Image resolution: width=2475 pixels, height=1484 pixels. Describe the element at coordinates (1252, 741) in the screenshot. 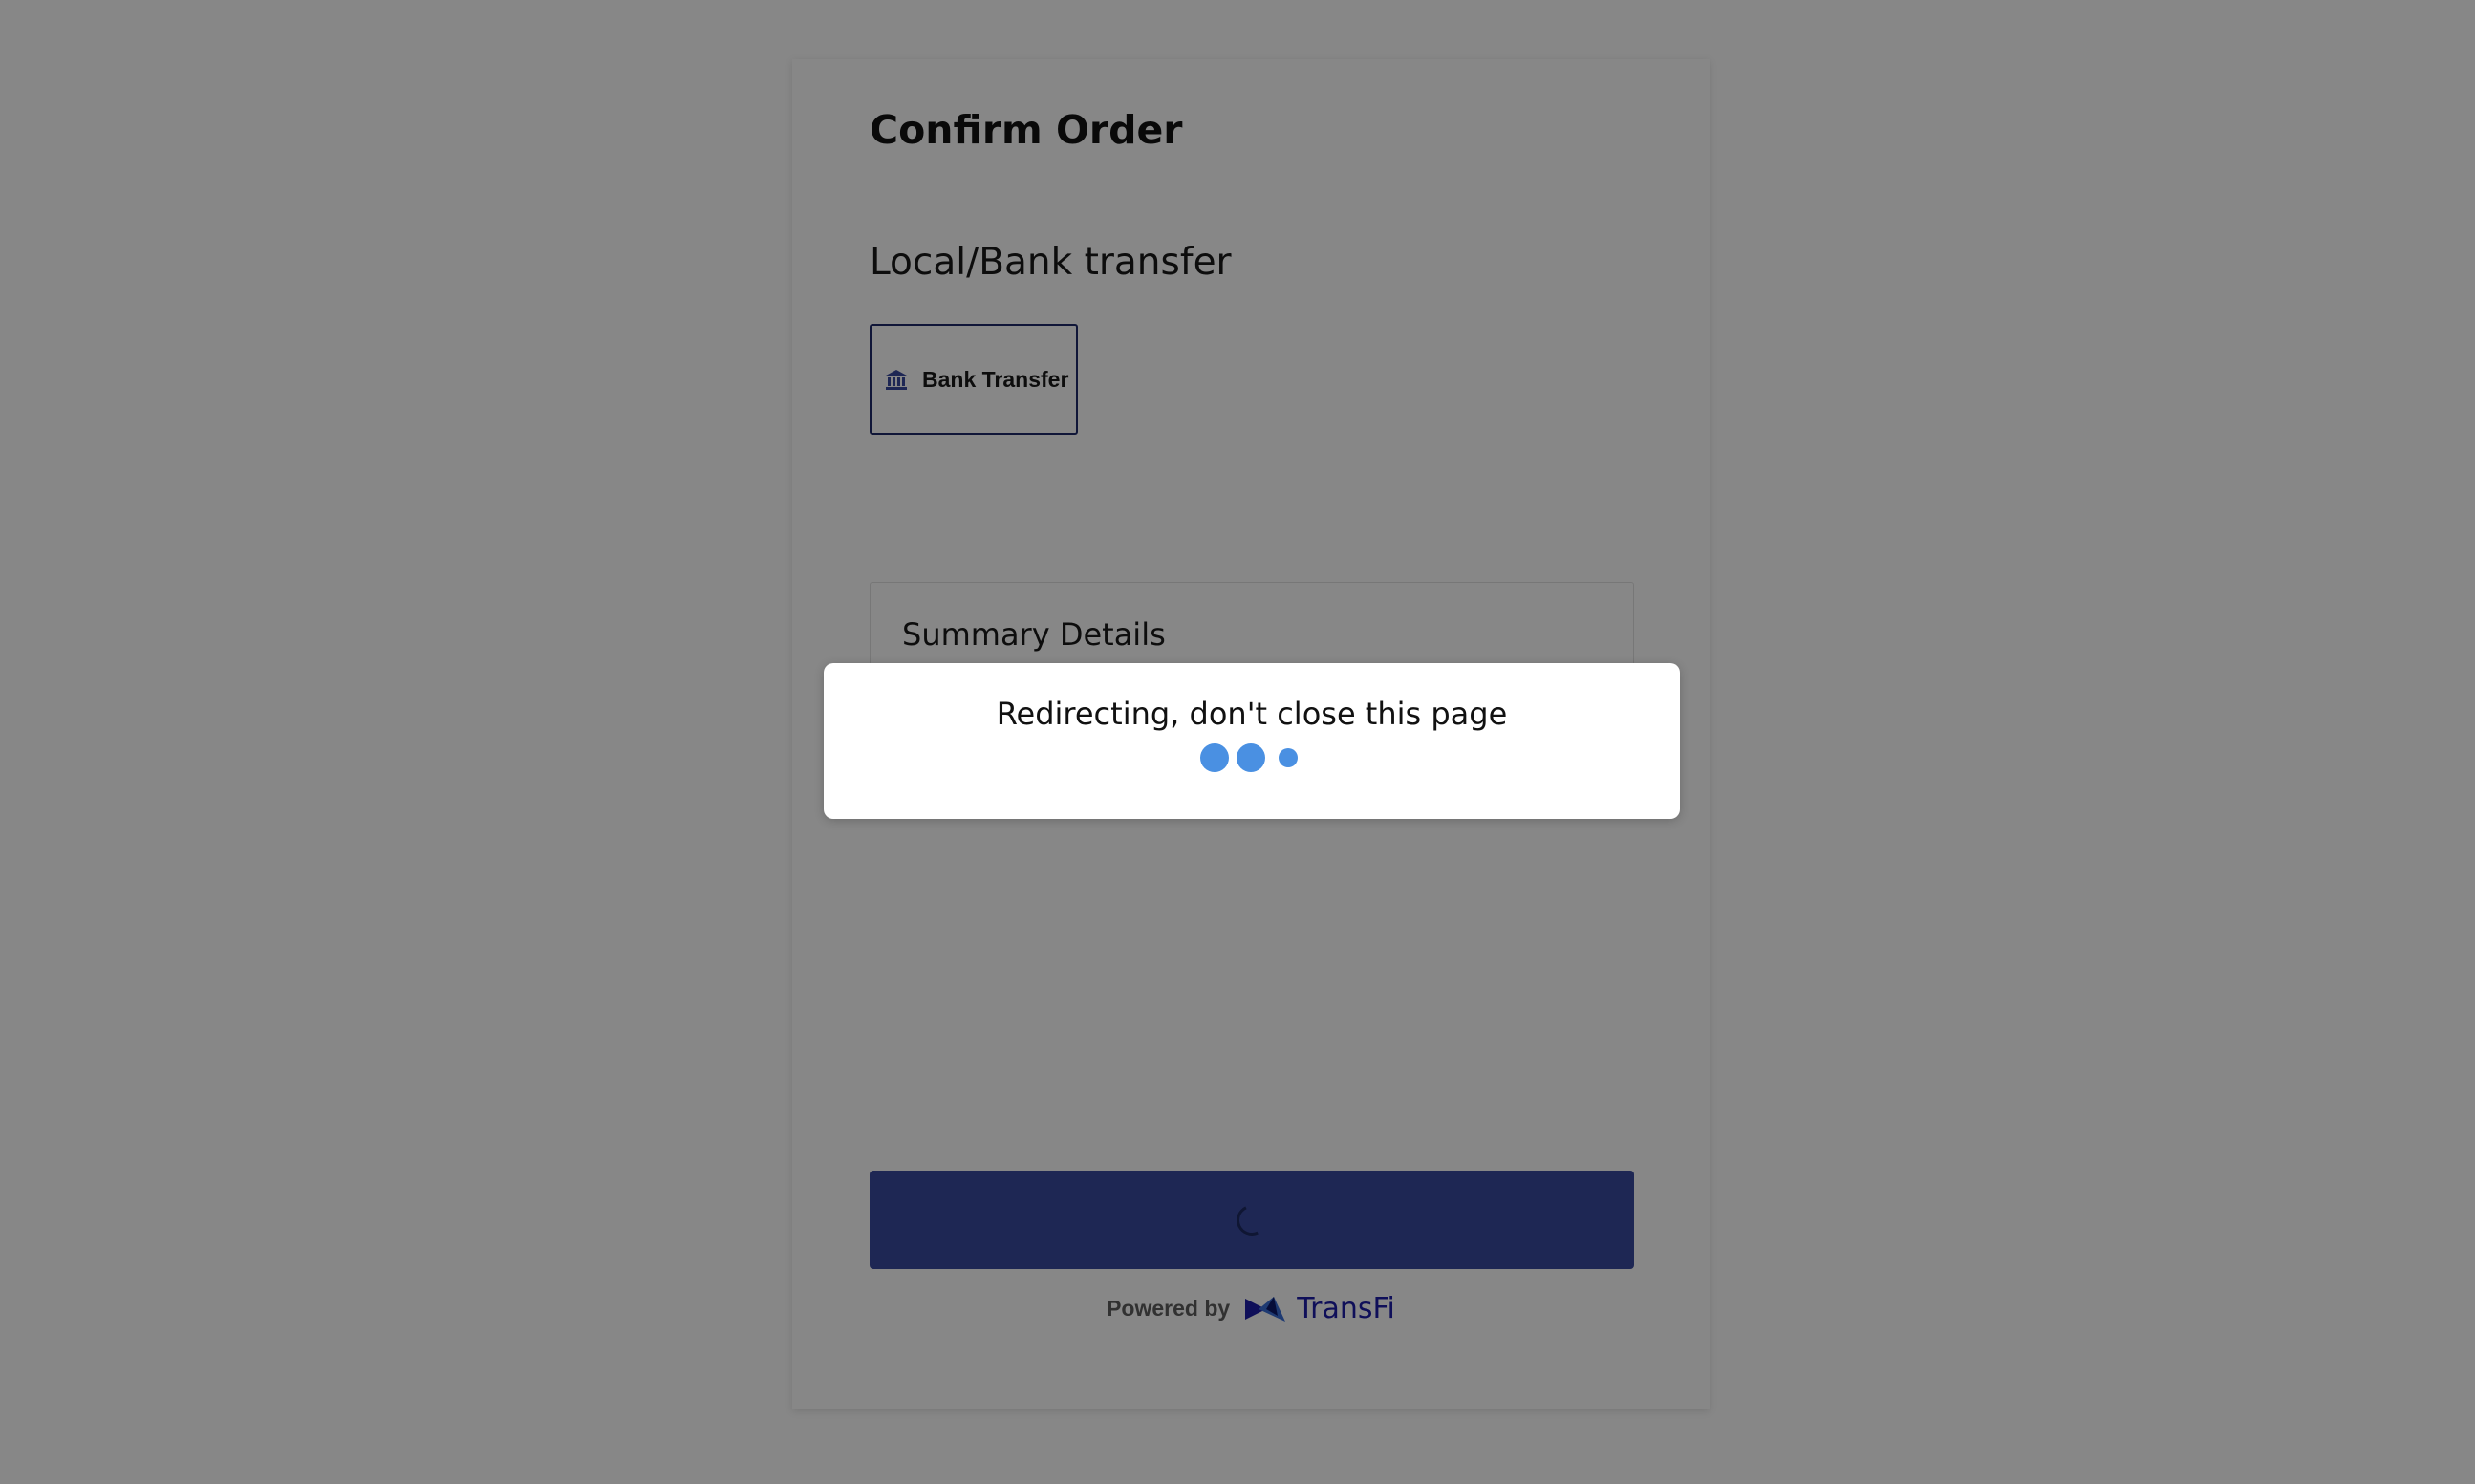

I see `redirect-modal: Redirecting, don't close this page` at that location.